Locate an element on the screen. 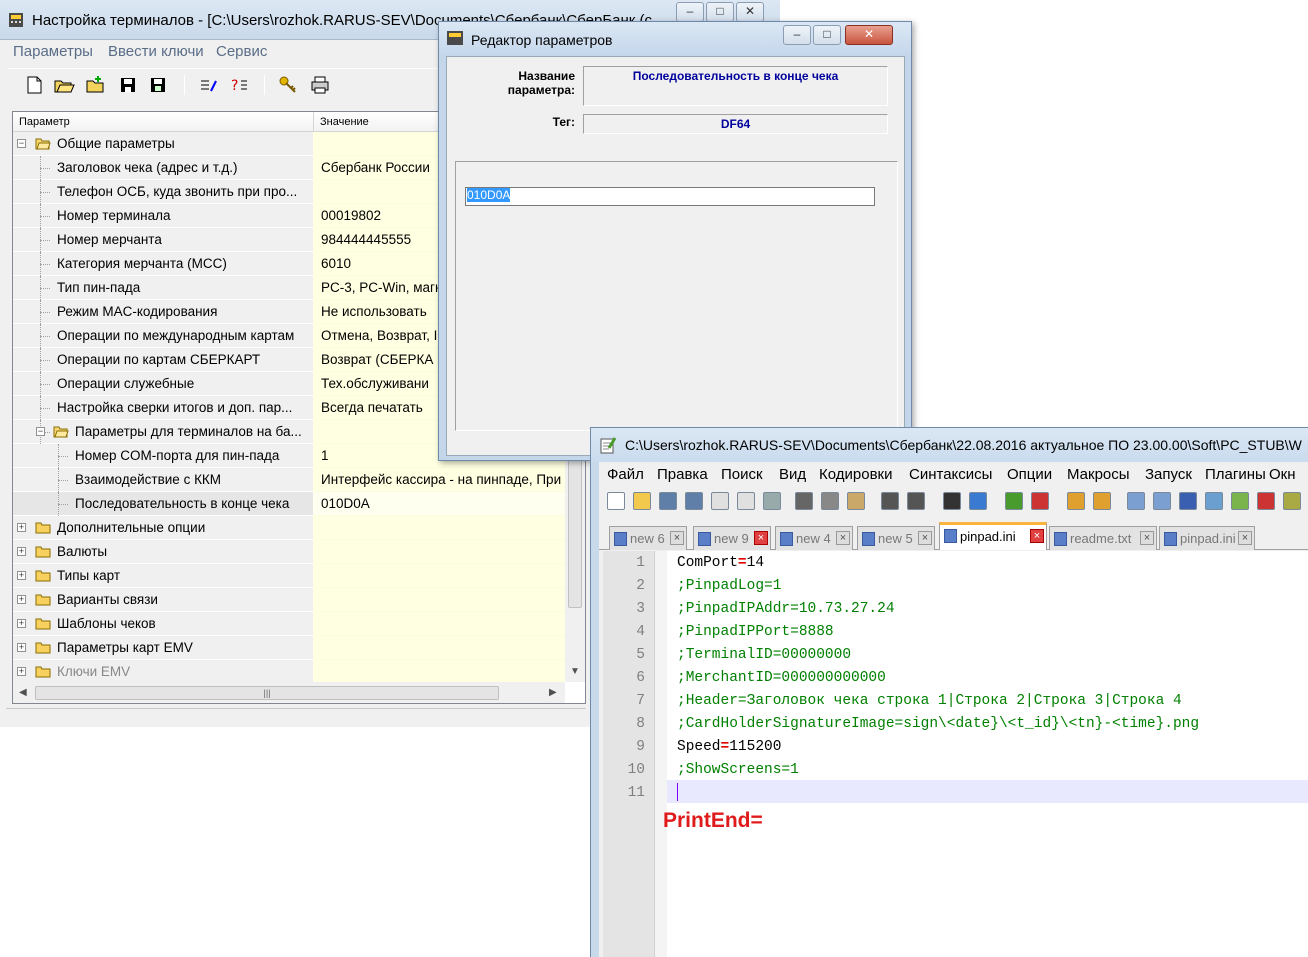 The width and height of the screenshot is (1308, 957). tab-readme-txt: readme.txt × is located at coordinates (1103, 538).